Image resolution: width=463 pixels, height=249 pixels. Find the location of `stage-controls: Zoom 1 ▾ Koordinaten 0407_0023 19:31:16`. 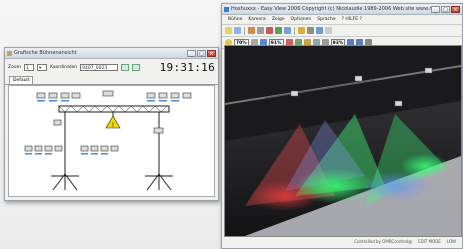

stage-controls: Zoom 1 ▾ Koordinaten 0407_0023 19:31:16 is located at coordinates (111, 67).